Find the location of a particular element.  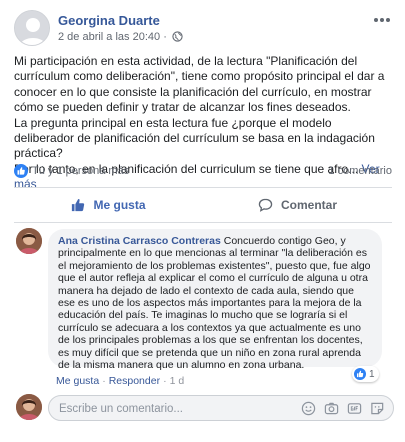

reaction-summary: Tú y 1 persona más is located at coordinates (80, 171).